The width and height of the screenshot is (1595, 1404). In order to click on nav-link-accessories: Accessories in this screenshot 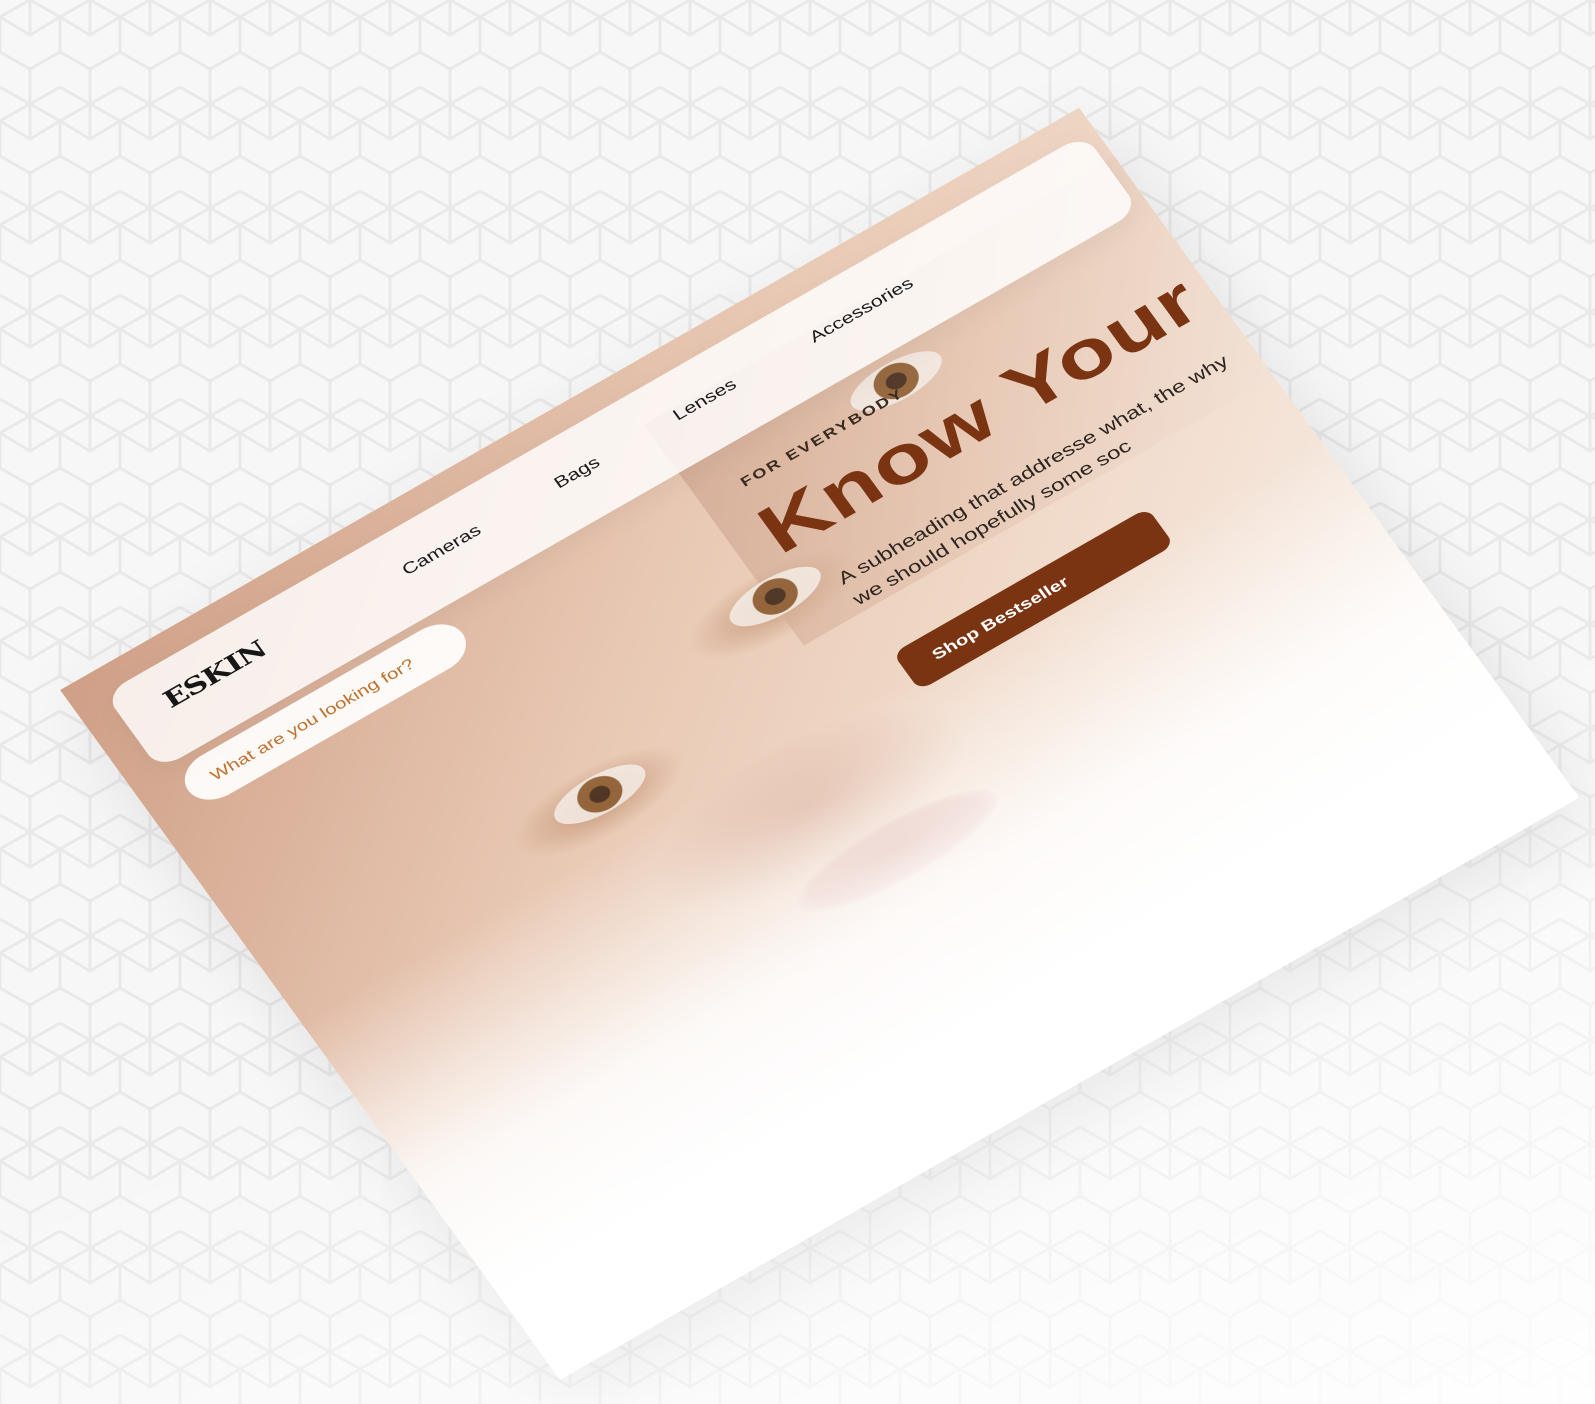, I will do `click(861, 311)`.